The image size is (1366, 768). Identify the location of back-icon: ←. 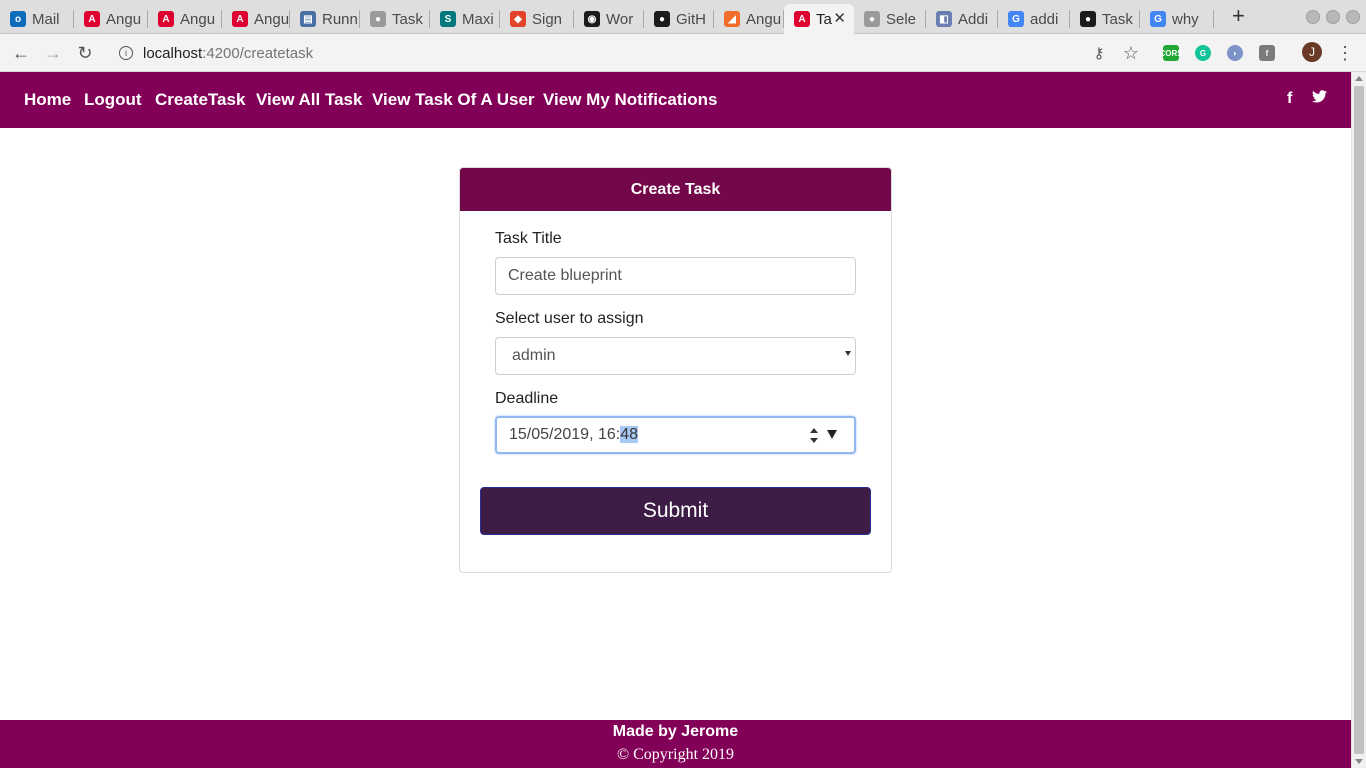
(21, 53).